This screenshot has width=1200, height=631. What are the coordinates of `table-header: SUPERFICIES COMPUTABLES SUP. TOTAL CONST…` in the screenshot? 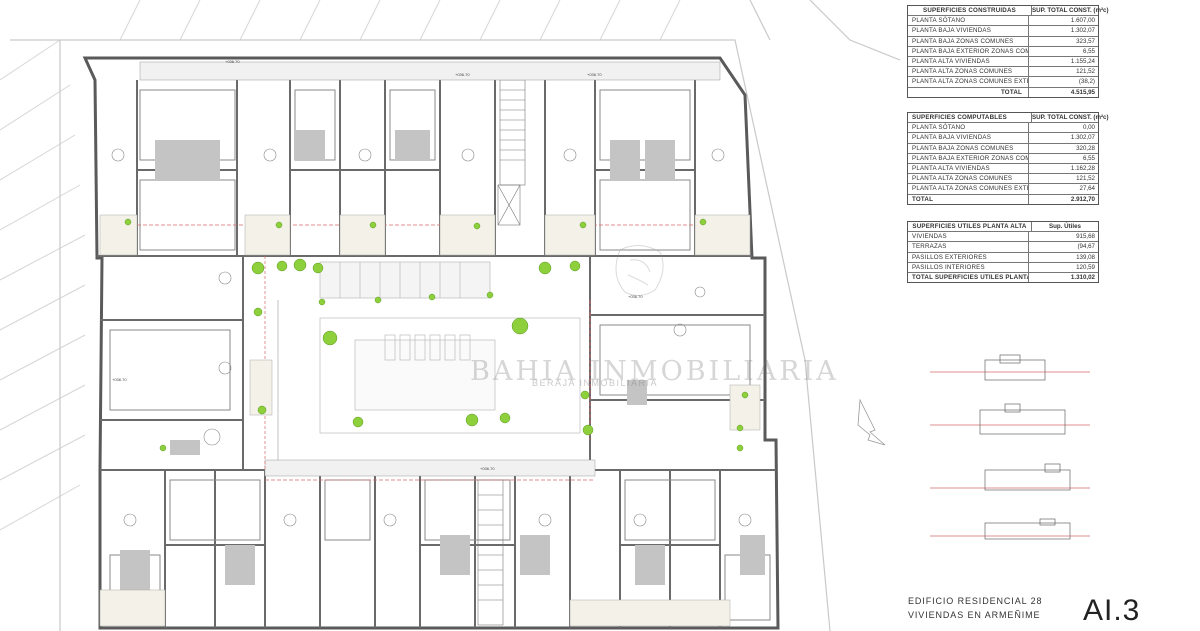 It's located at (1008, 118).